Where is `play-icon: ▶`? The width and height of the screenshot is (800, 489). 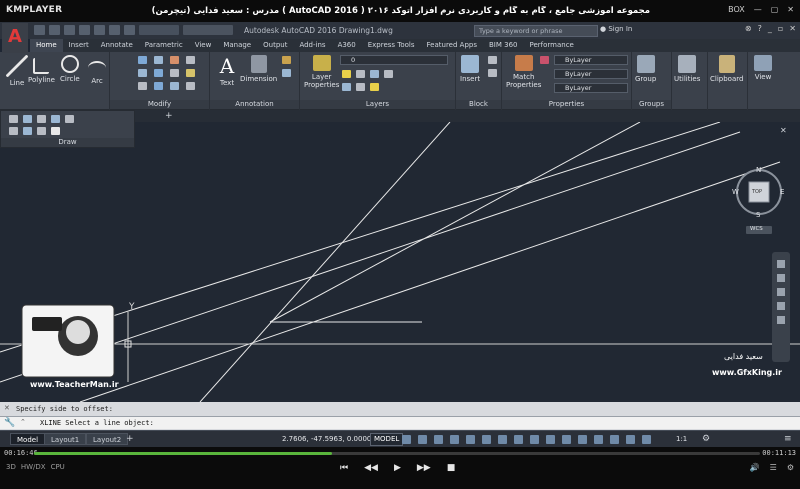
play-icon: ▶ is located at coordinates (397, 468).